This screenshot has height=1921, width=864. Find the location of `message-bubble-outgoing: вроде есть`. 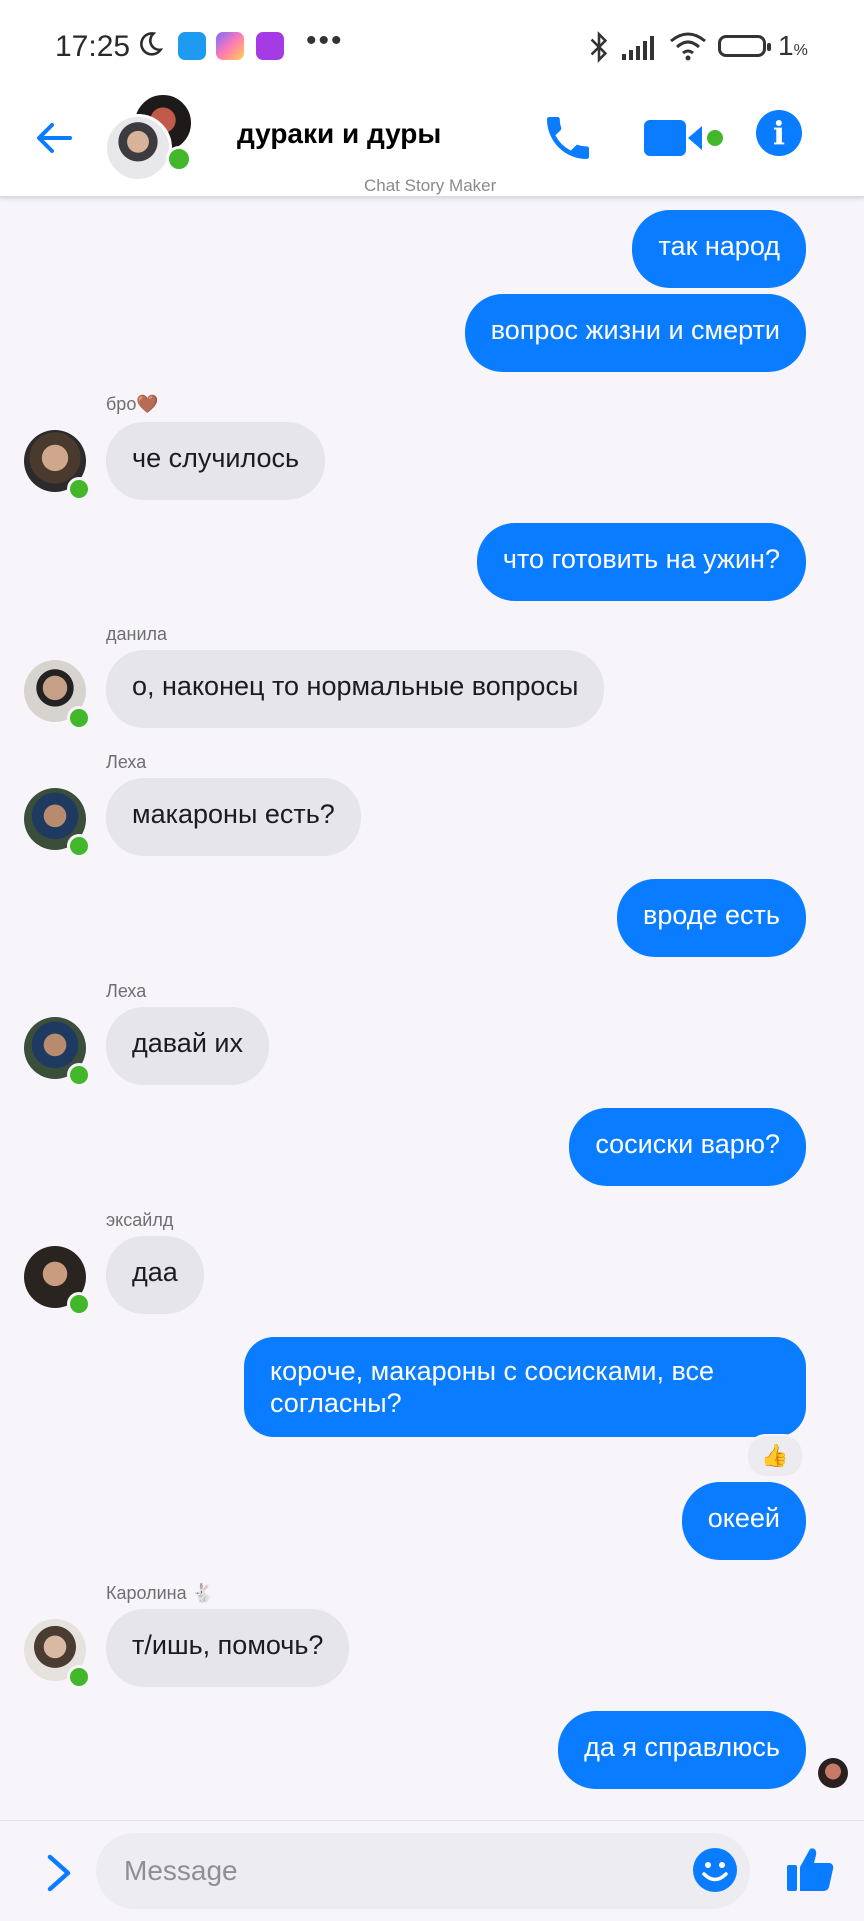

message-bubble-outgoing: вроде есть is located at coordinates (711, 918).